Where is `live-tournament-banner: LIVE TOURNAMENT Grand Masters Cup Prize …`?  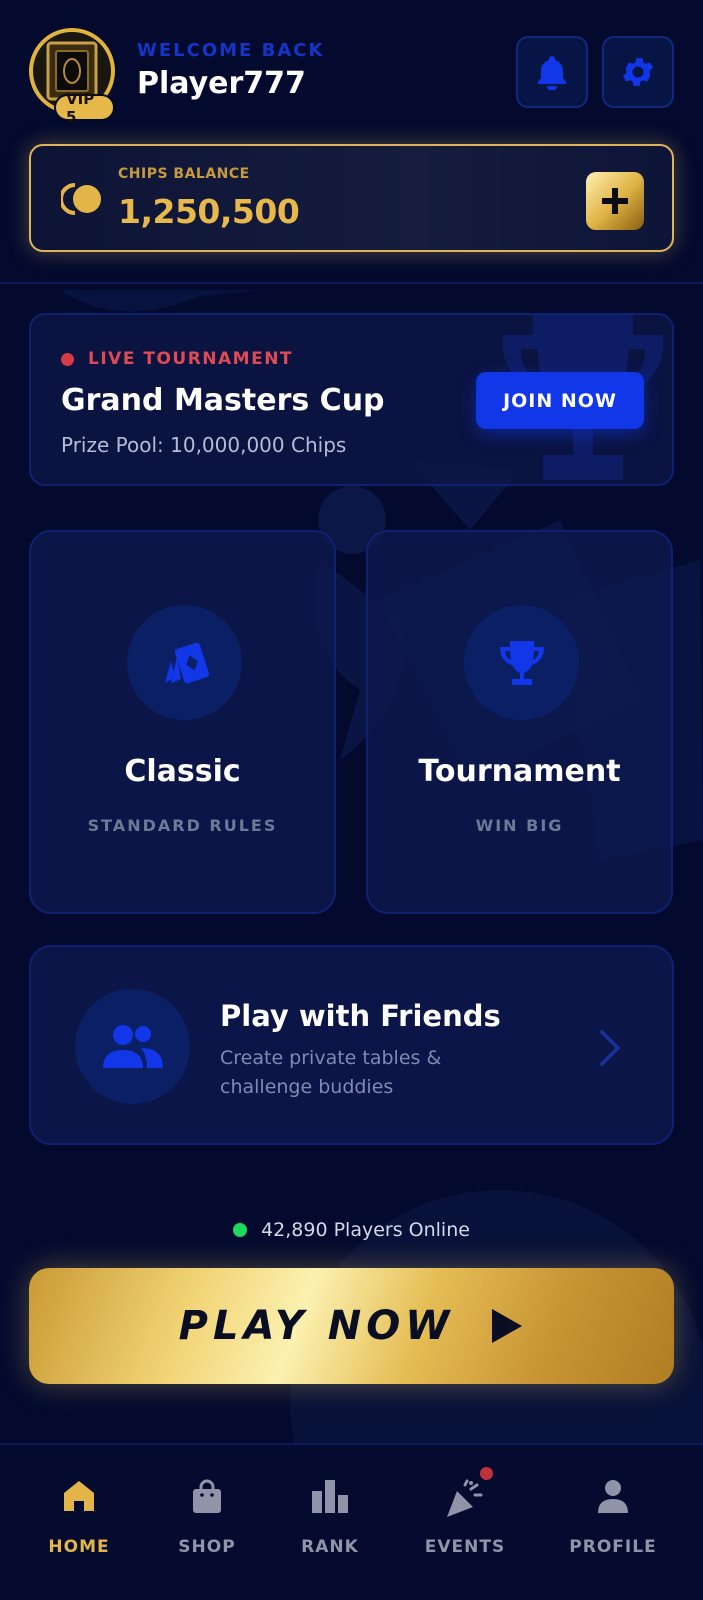 live-tournament-banner: LIVE TOURNAMENT Grand Masters Cup Prize … is located at coordinates (351, 399).